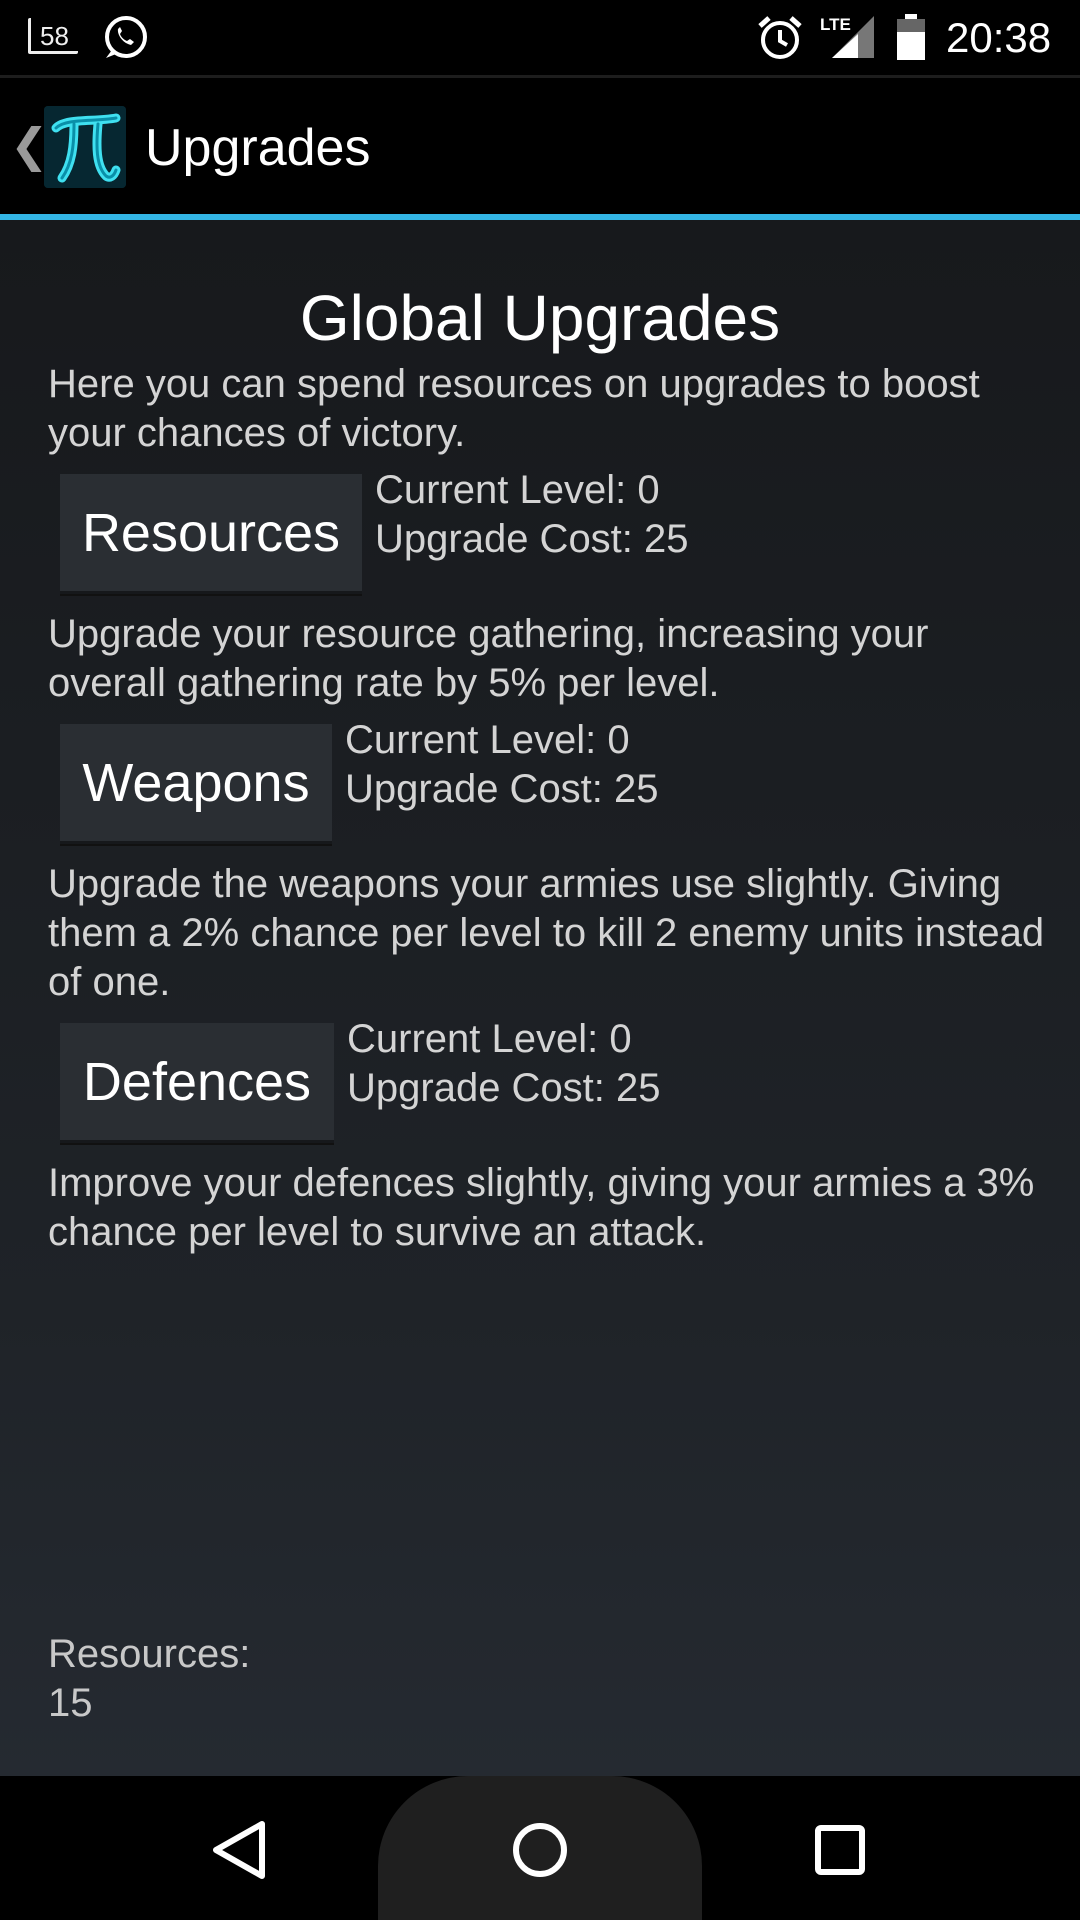 The image size is (1080, 1920). What do you see at coordinates (835, 24) in the screenshot?
I see `lte-label: LTE` at bounding box center [835, 24].